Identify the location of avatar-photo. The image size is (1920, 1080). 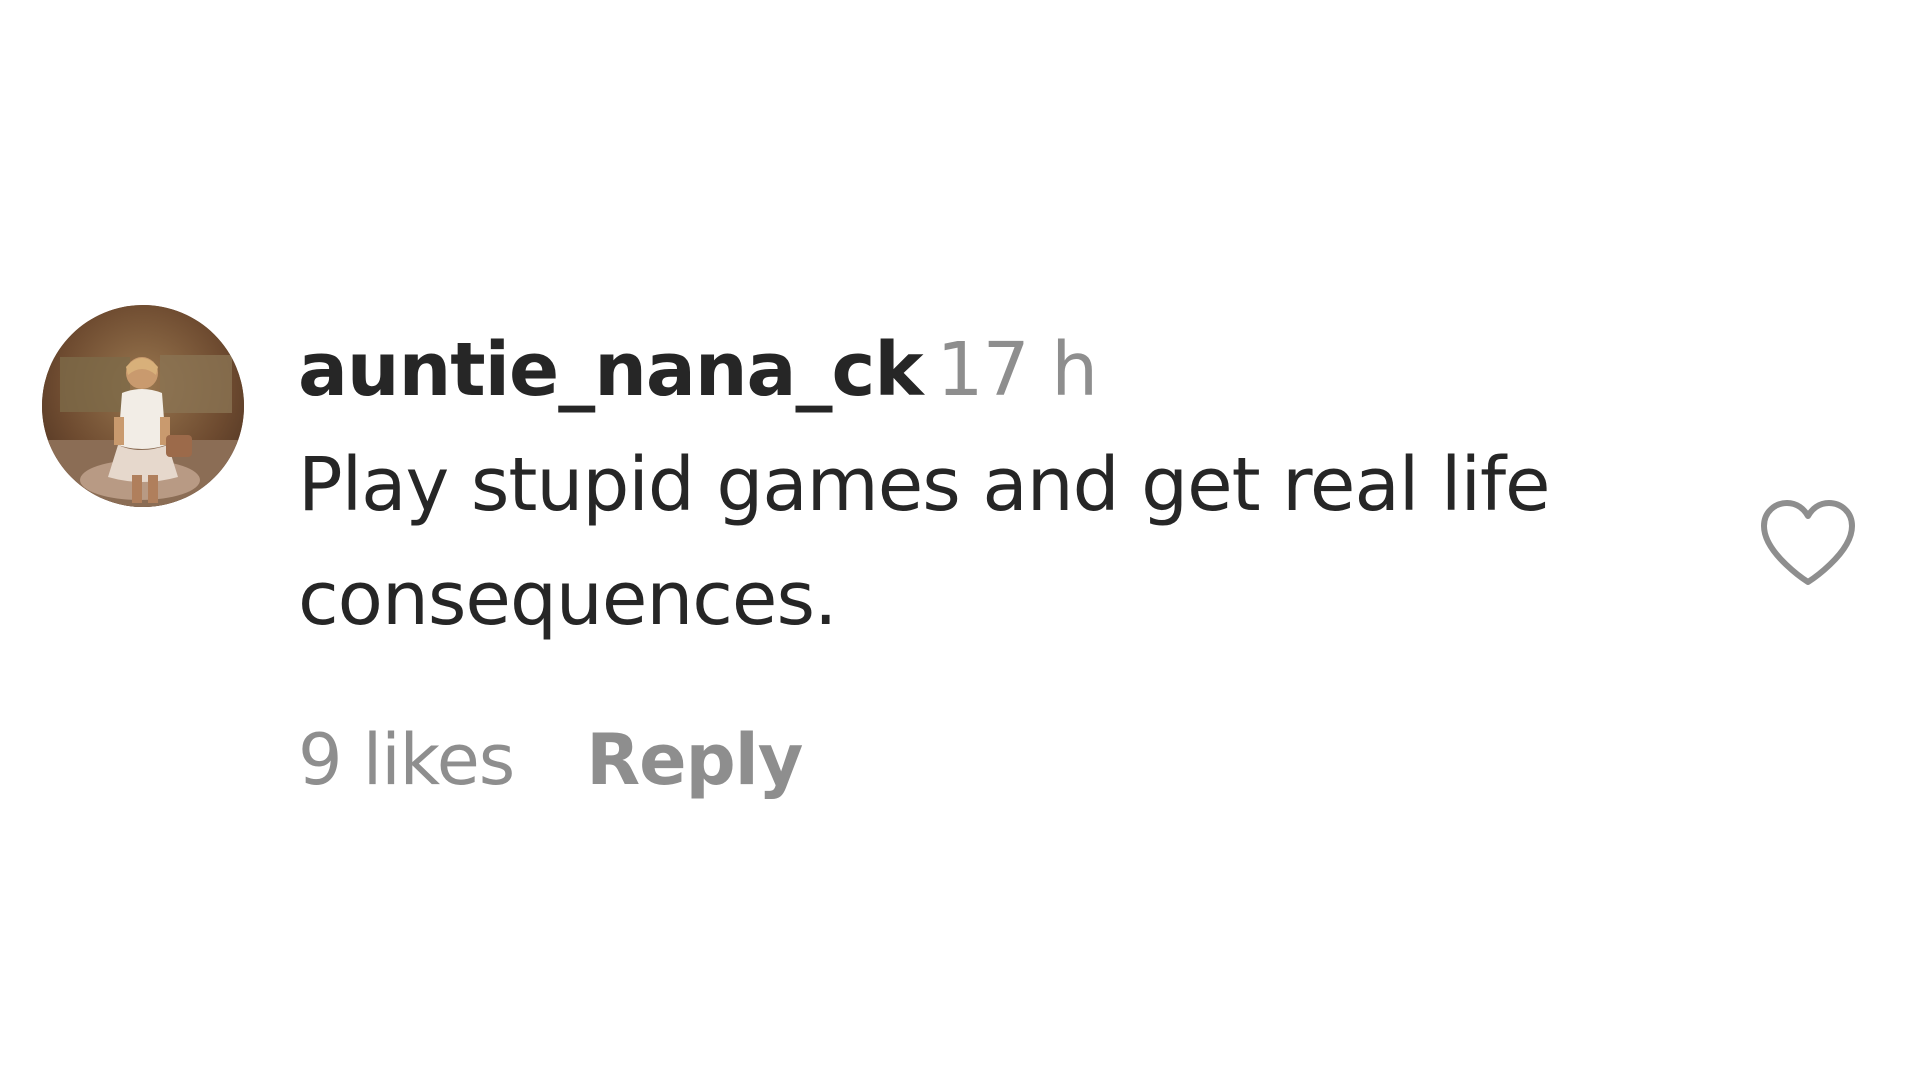
(143, 406).